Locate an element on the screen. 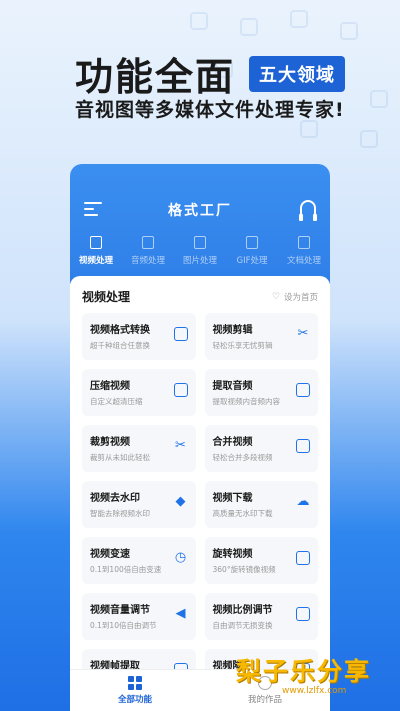 This screenshot has height=711, width=400. app-title: 格式工厂 is located at coordinates (200, 211).